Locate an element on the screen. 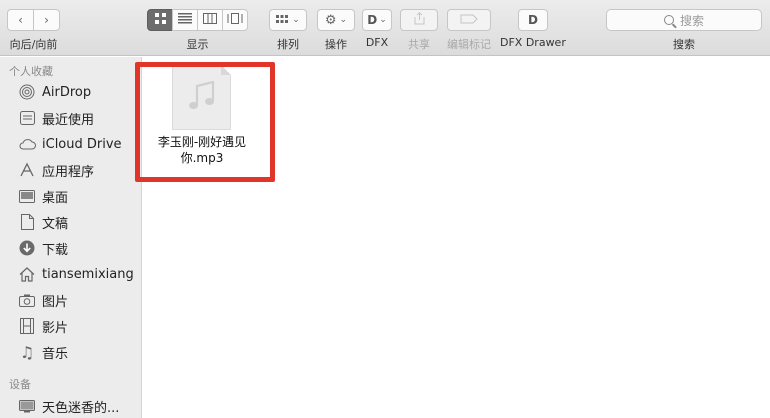 Image resolution: width=770 pixels, height=418 pixels. music-icon: ♫ is located at coordinates (27, 352).